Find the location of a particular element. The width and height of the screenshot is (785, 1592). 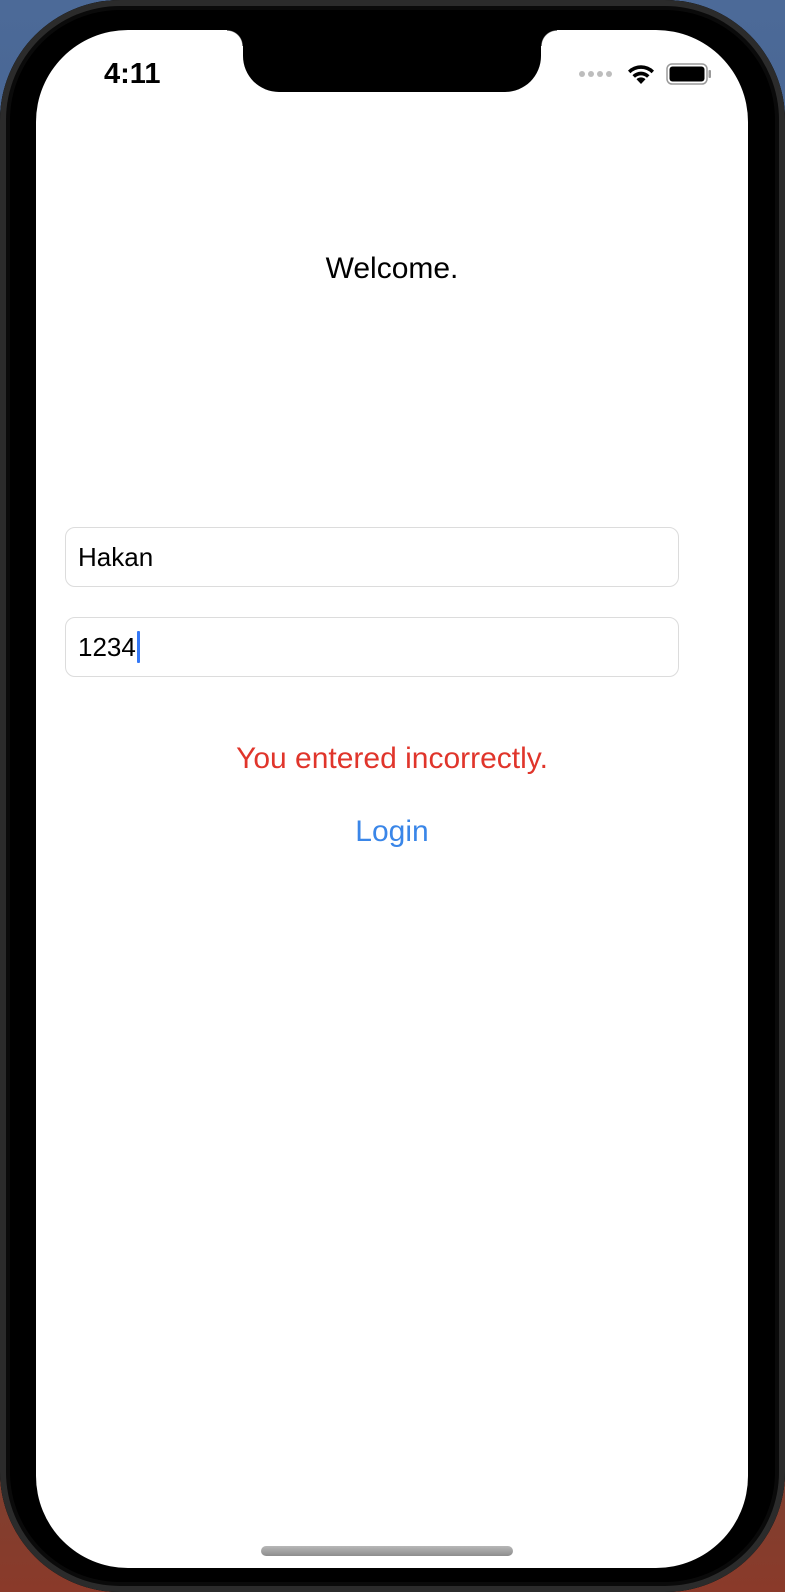

text-caret is located at coordinates (138, 647).